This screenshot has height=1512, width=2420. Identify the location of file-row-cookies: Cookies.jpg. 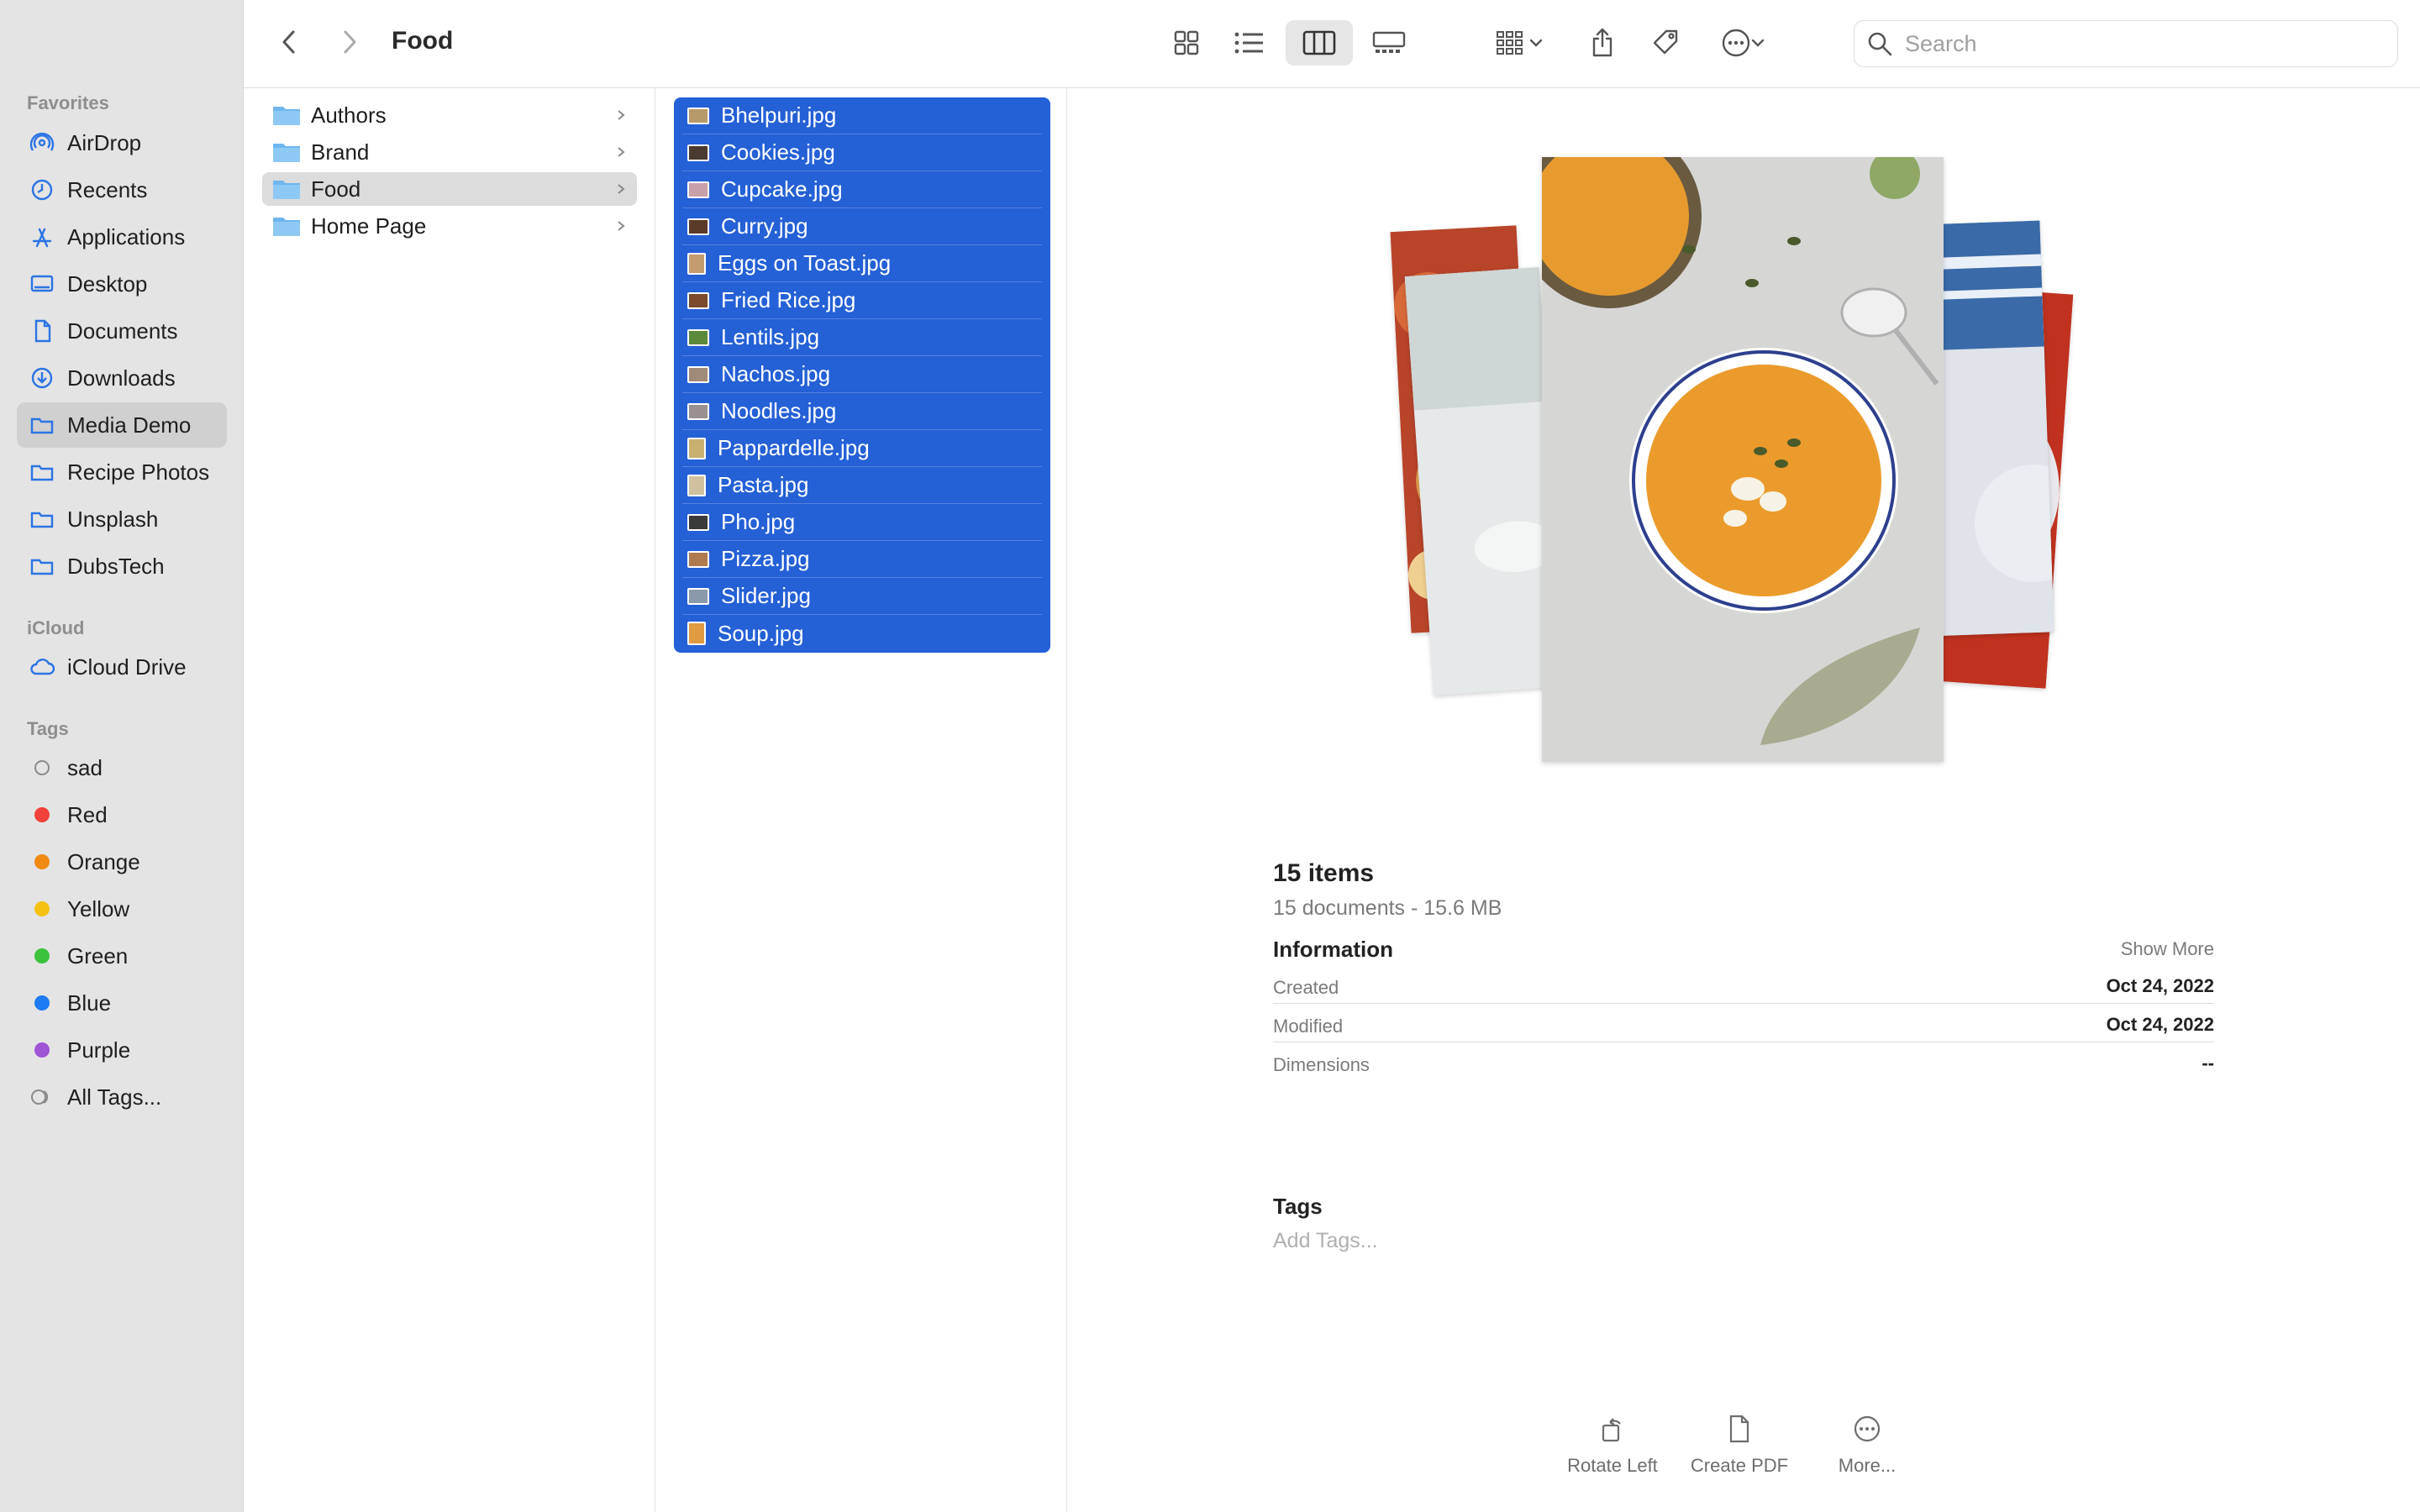
(862, 152).